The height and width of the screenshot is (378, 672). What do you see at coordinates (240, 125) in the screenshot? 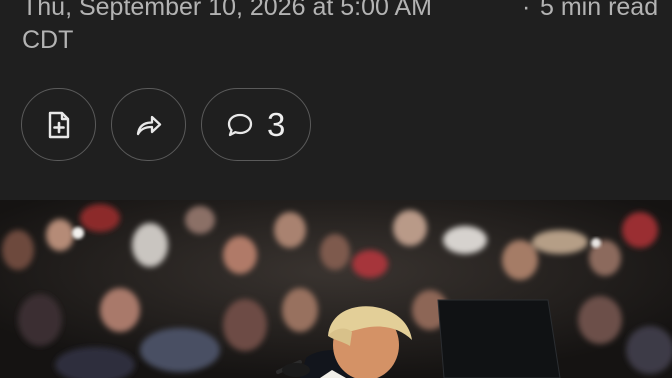
I see `speech-bubble-icon` at bounding box center [240, 125].